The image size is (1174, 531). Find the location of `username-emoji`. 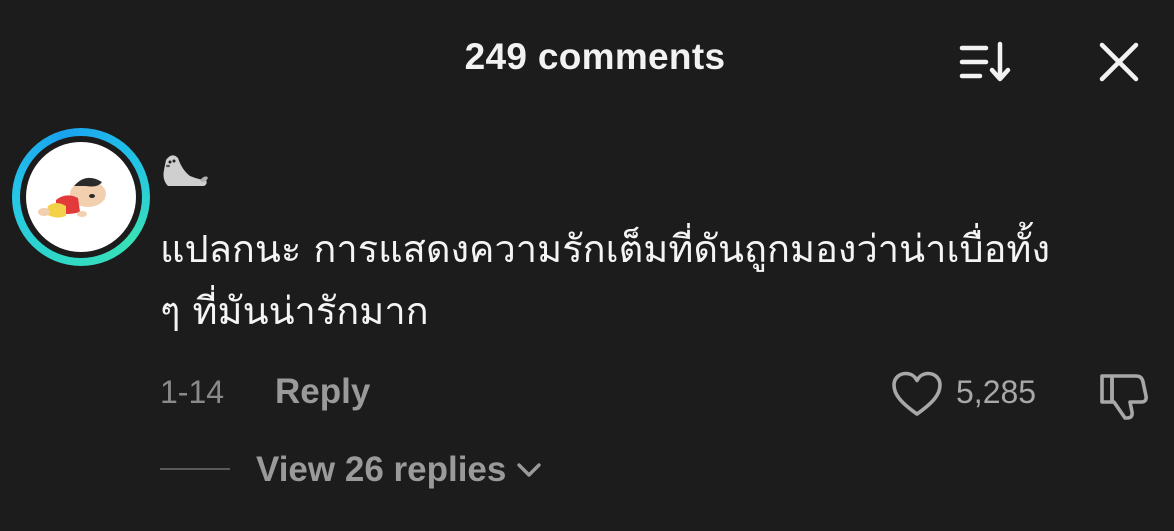

username-emoji is located at coordinates (185, 170).